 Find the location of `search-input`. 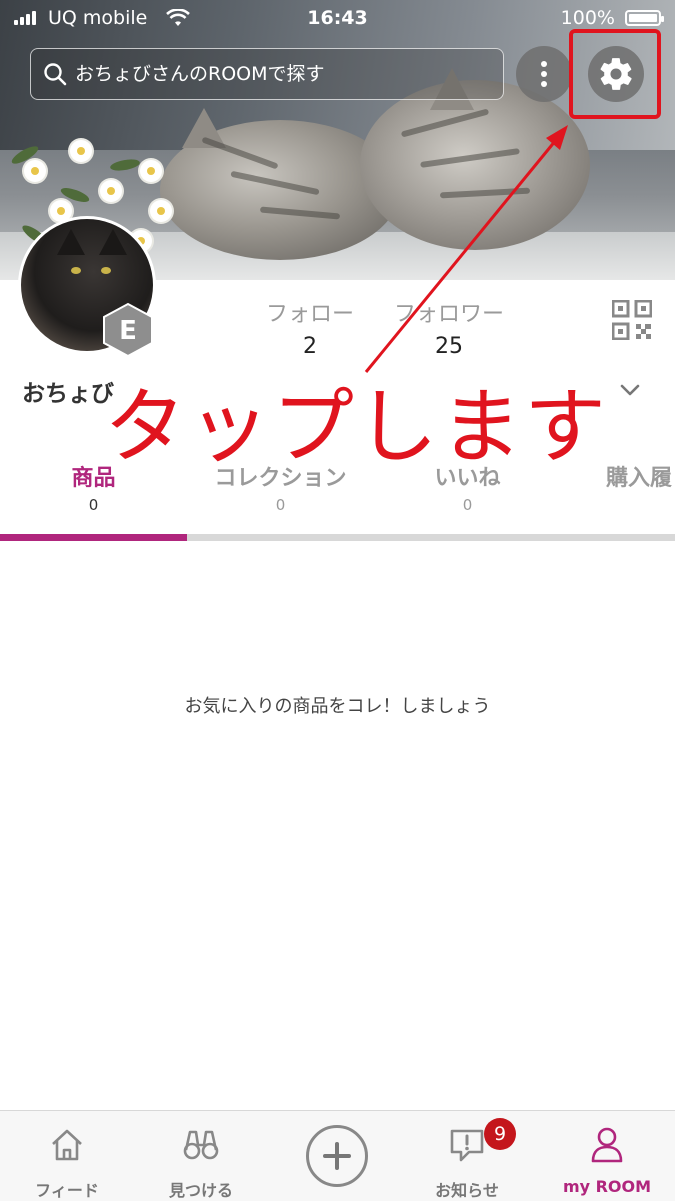

search-input is located at coordinates (285, 74).